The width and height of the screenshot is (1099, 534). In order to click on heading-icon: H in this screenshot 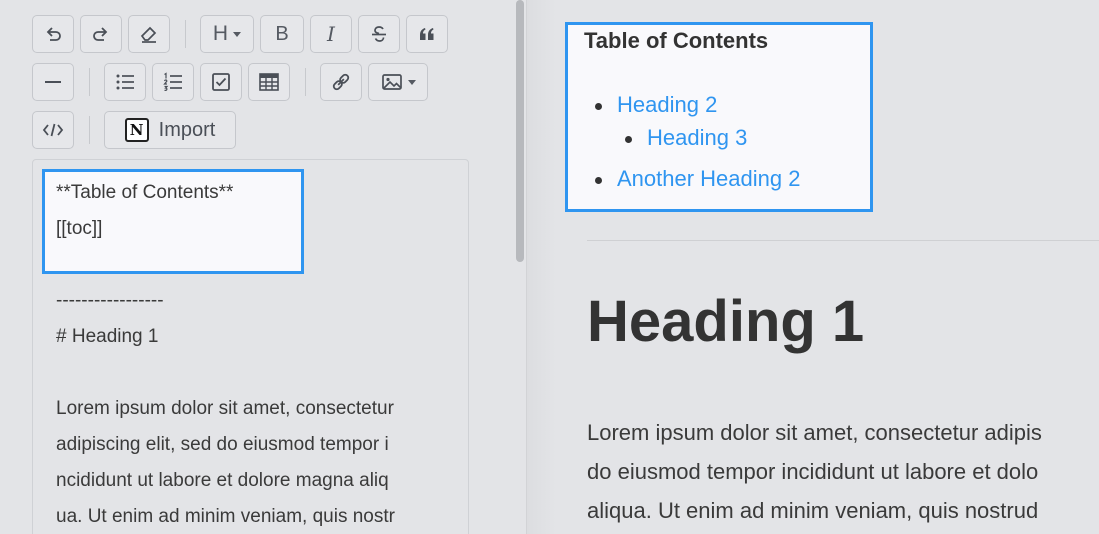, I will do `click(220, 33)`.